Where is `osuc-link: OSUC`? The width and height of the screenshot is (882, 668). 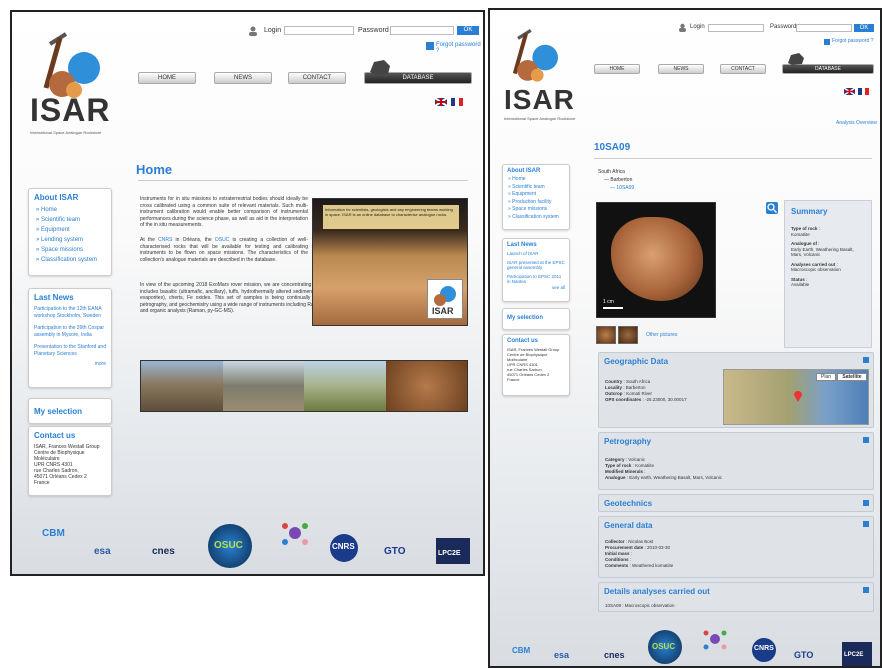 osuc-link: OSUC is located at coordinates (222, 240).